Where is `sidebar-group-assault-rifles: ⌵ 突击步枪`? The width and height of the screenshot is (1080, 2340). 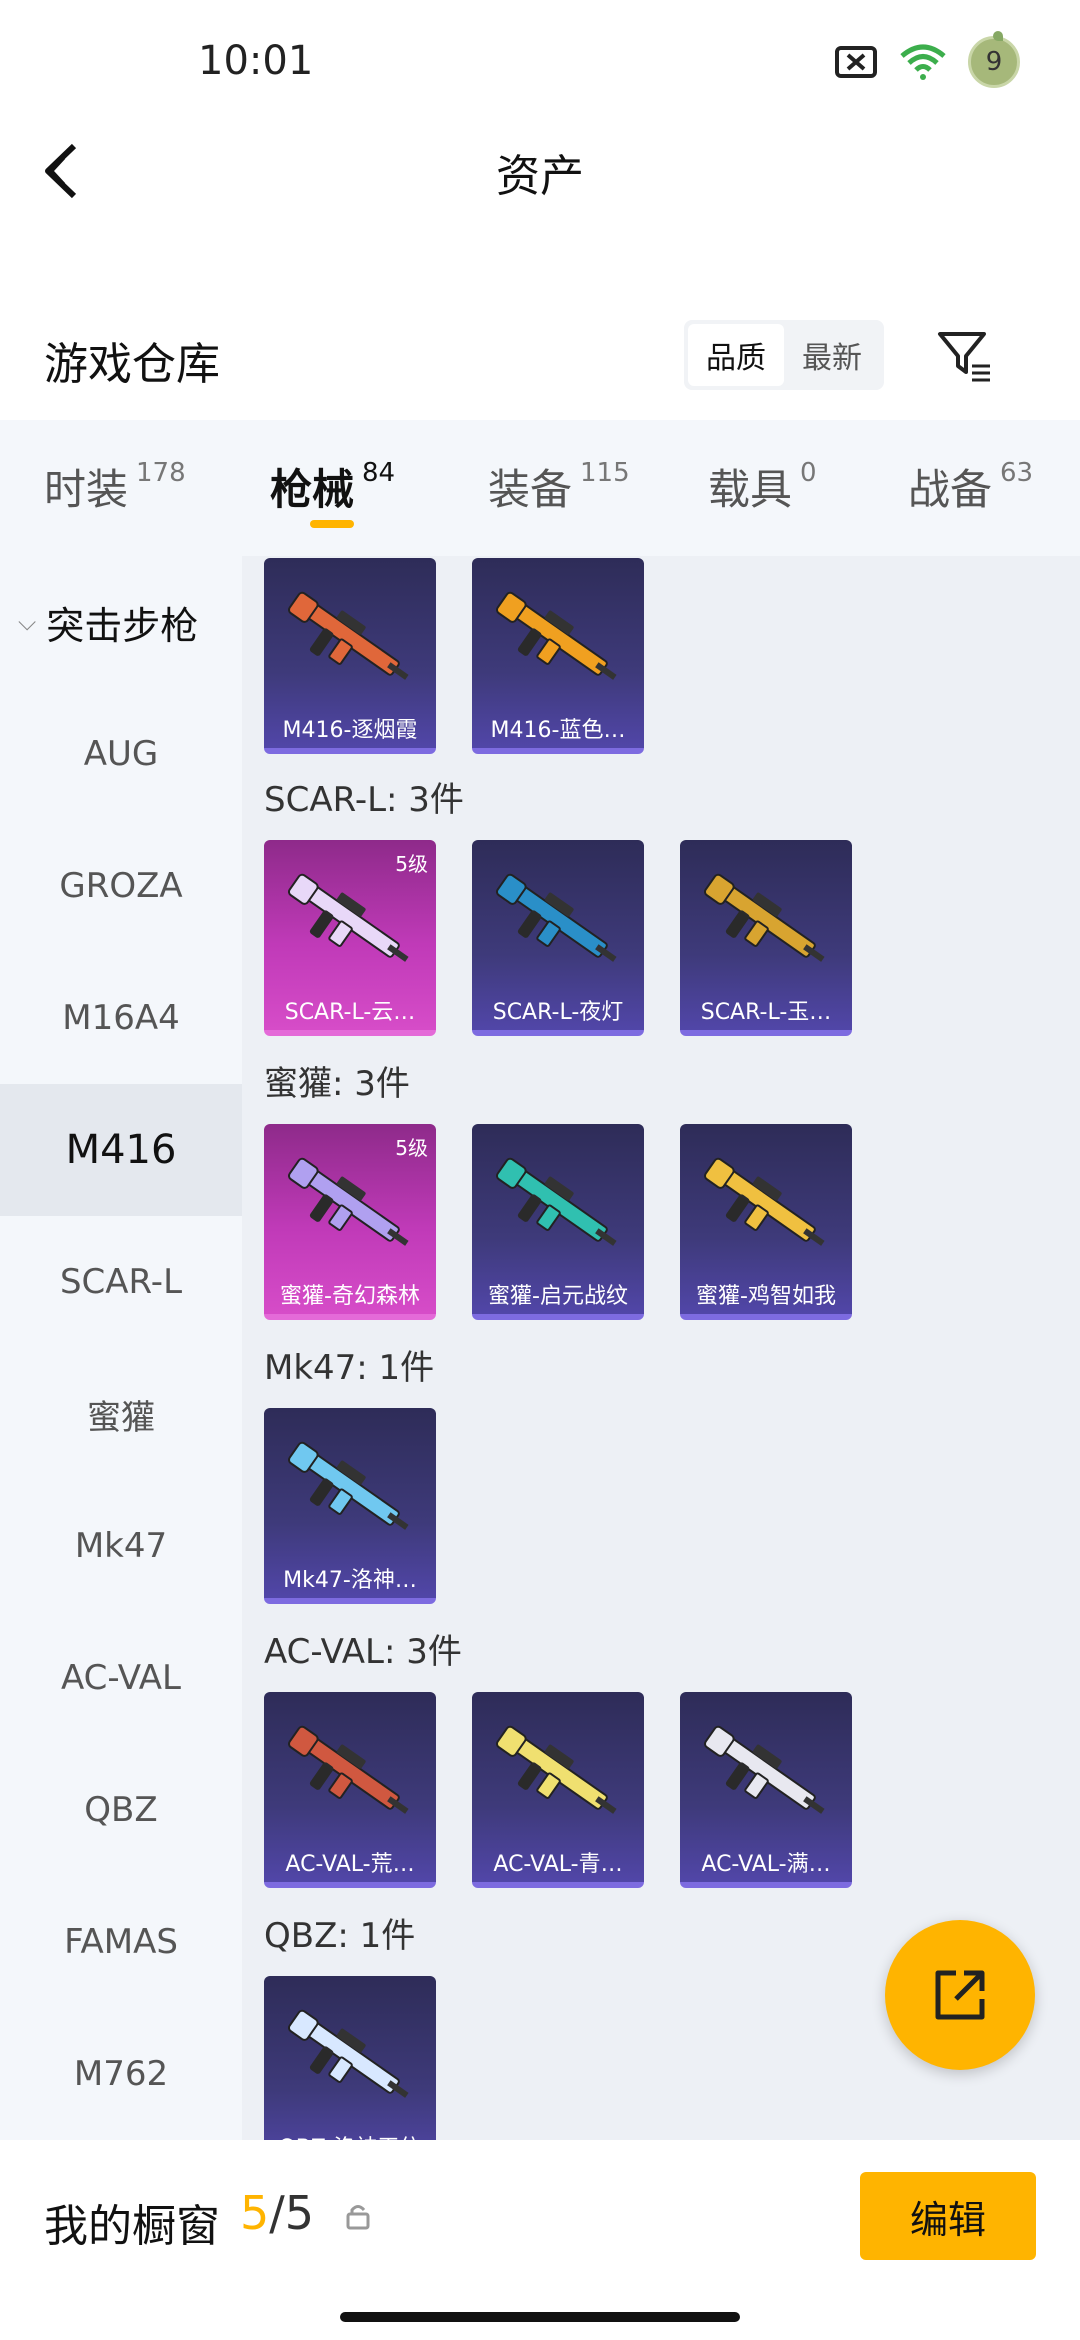
sidebar-group-assault-rifles: ⌵ 突击步枪 is located at coordinates (121, 622).